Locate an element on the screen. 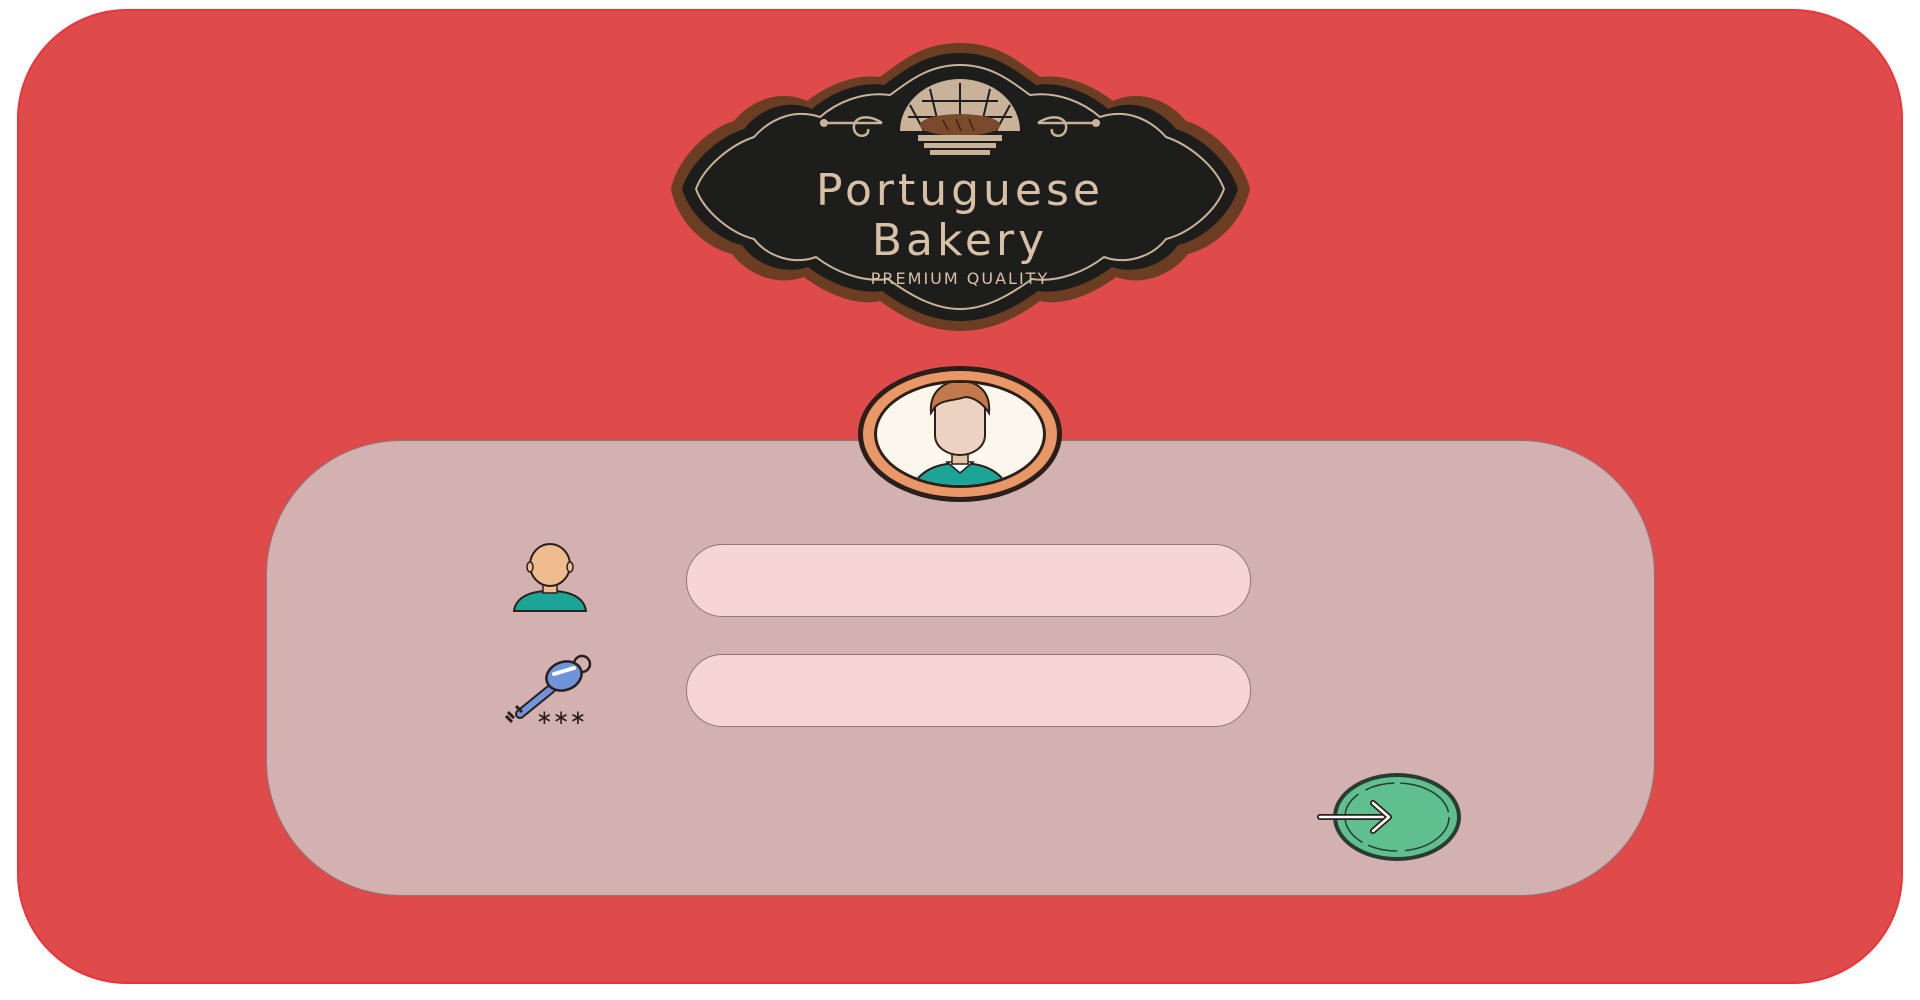 The height and width of the screenshot is (1000, 1920). logo-line-bakery: Bakery is located at coordinates (960, 240).